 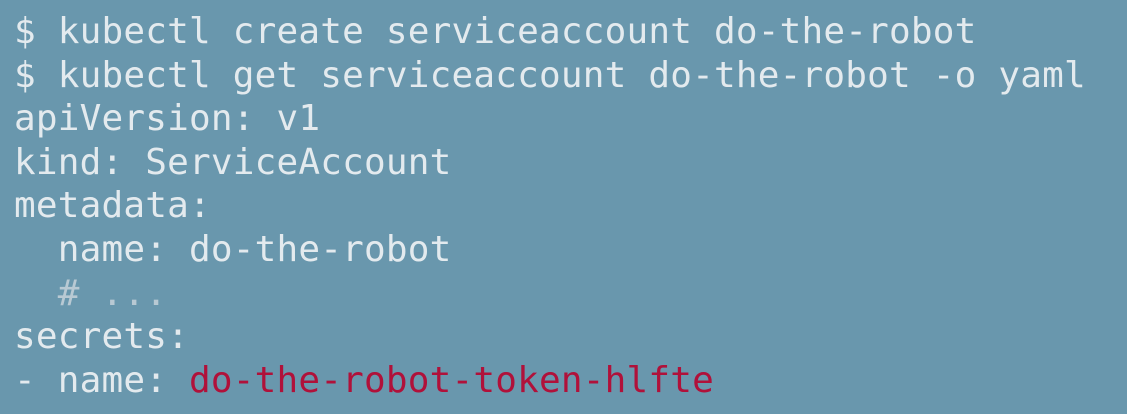 I want to click on yaml-api-version: apiVersion: v1, so click(x=167, y=119).